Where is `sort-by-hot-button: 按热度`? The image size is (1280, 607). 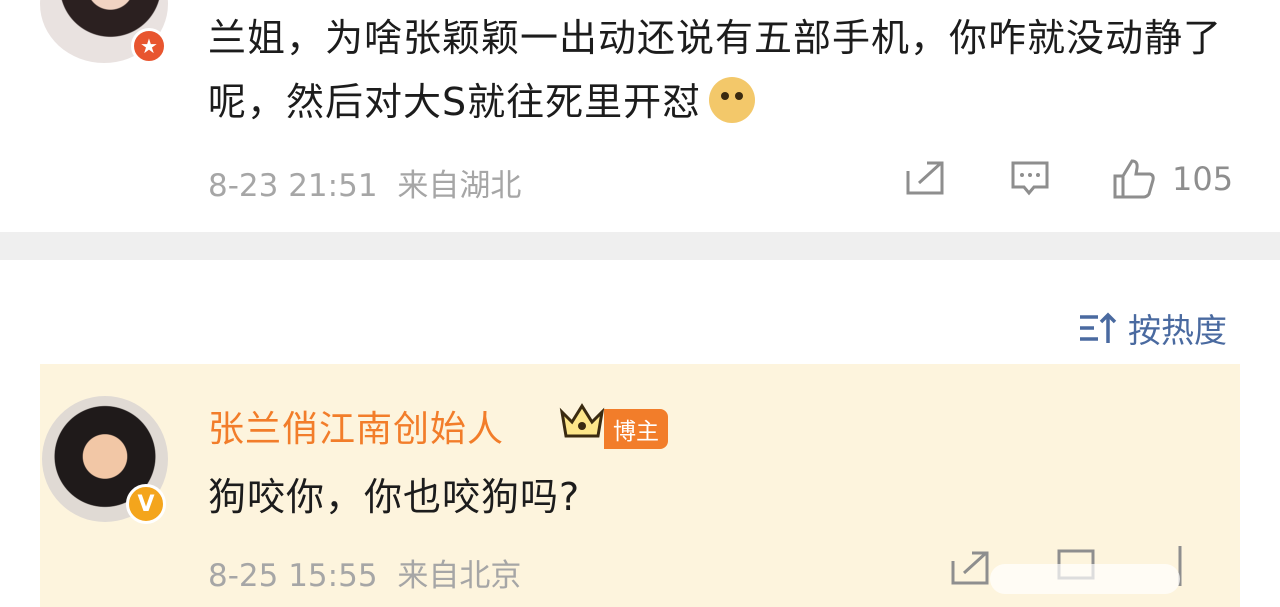 sort-by-hot-button: 按热度 is located at coordinates (1152, 328).